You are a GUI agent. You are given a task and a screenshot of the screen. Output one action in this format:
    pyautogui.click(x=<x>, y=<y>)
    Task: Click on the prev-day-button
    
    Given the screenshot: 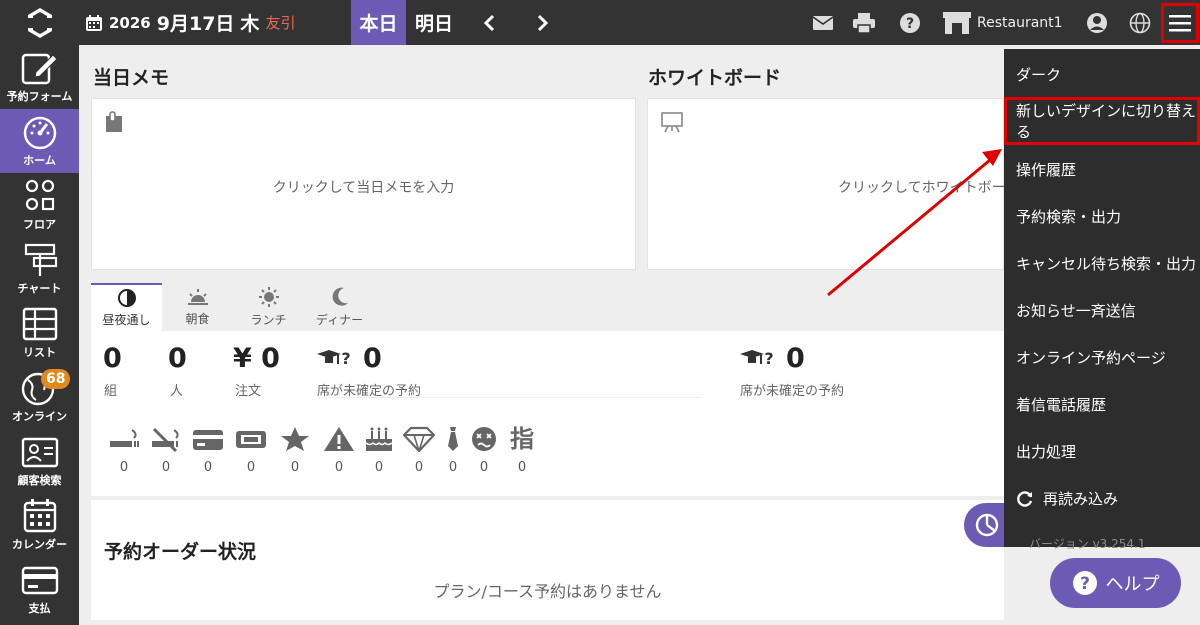 What is the action you would take?
    pyautogui.click(x=489, y=22)
    